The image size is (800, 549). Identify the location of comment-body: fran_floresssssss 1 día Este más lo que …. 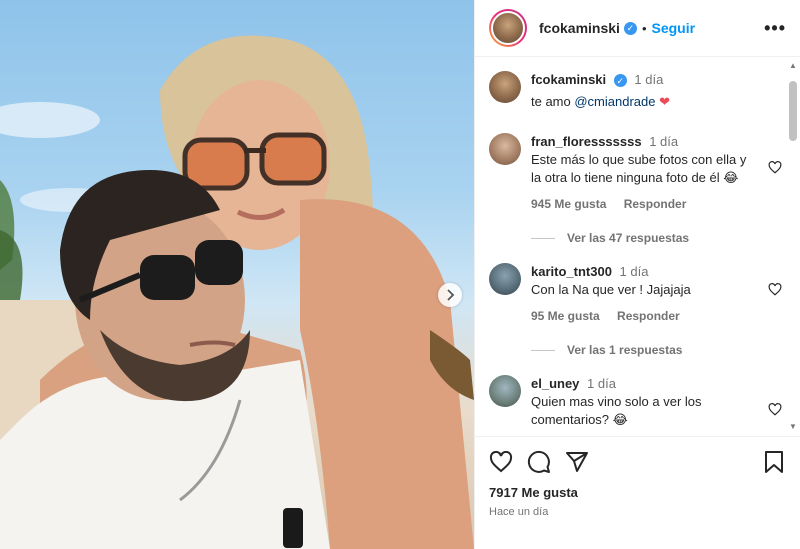
(657, 173).